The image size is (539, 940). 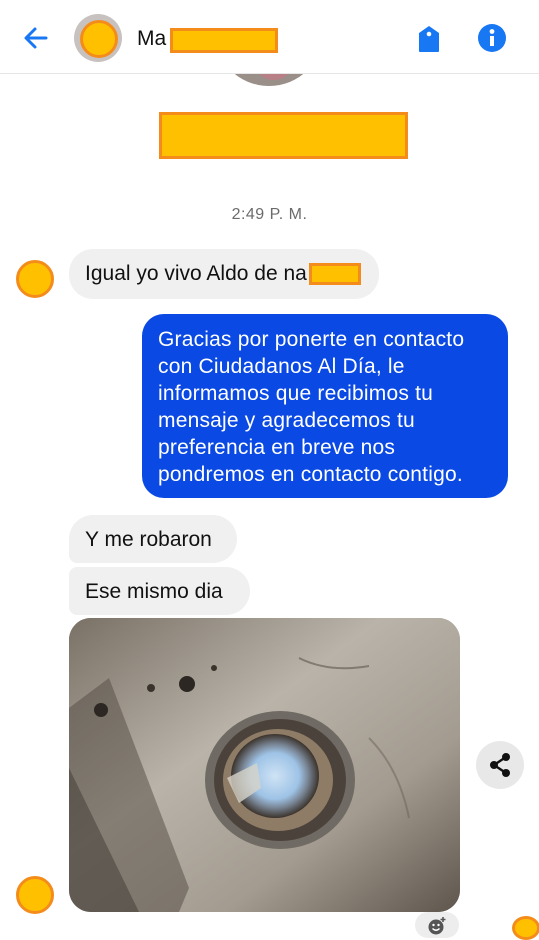 What do you see at coordinates (334, 274) in the screenshot?
I see `text-redaction` at bounding box center [334, 274].